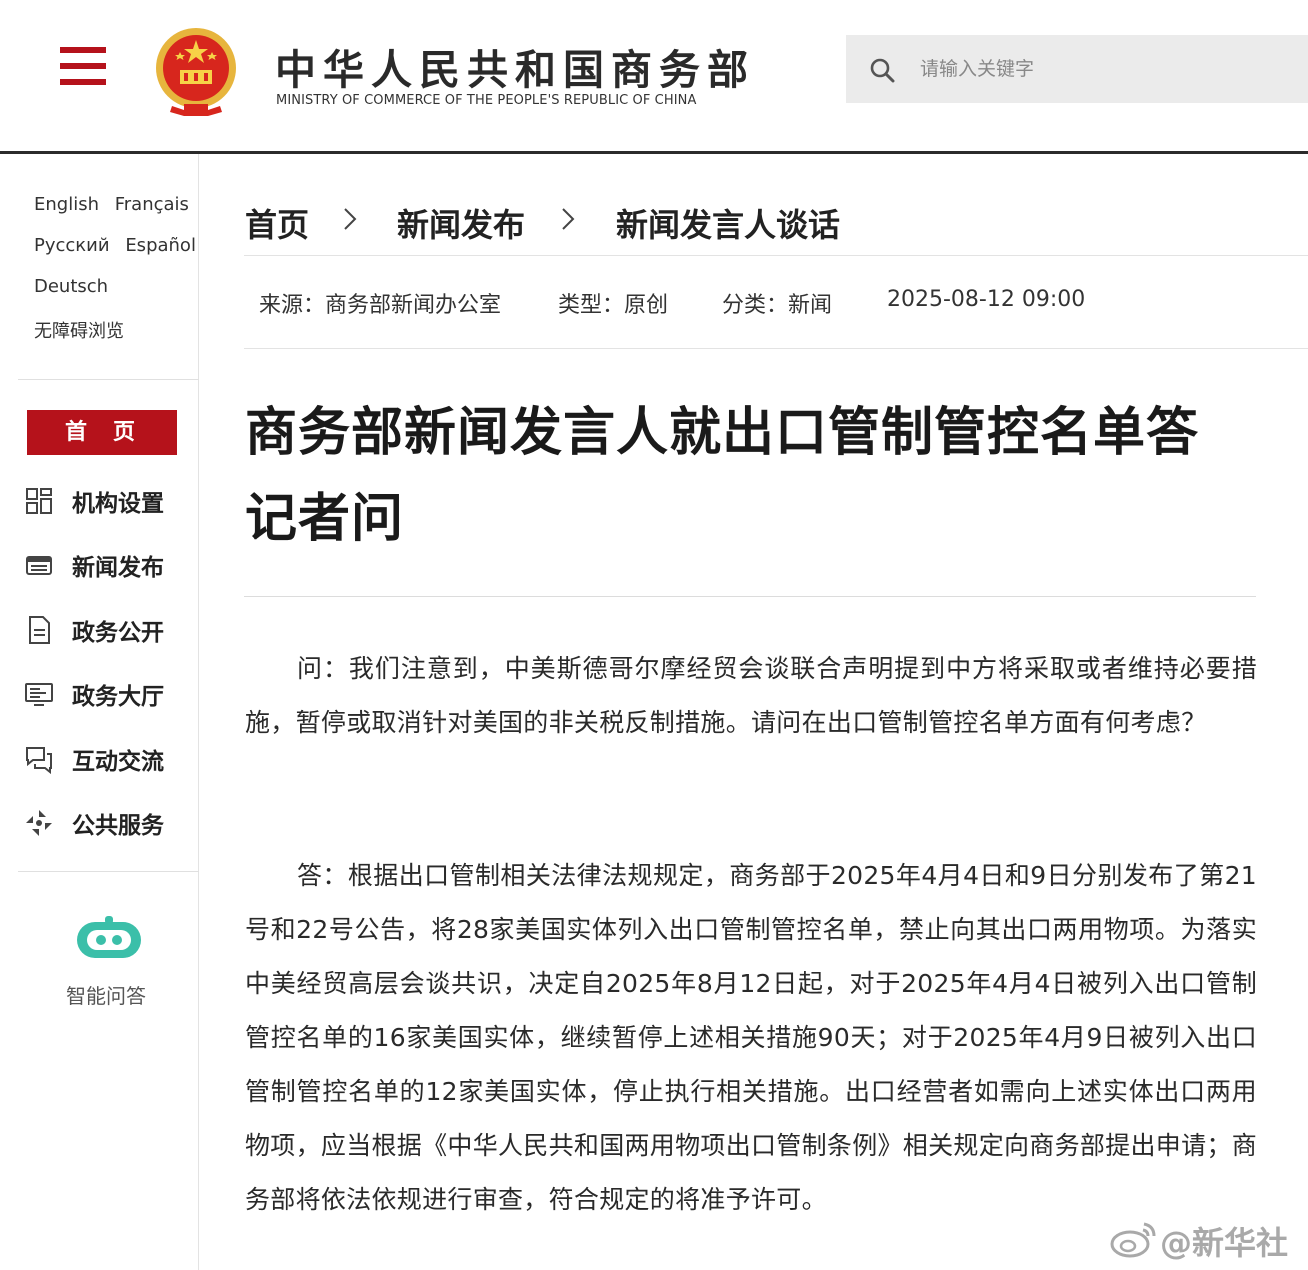 The width and height of the screenshot is (1308, 1270). I want to click on lang-german-link: Deutsch, so click(71, 286).